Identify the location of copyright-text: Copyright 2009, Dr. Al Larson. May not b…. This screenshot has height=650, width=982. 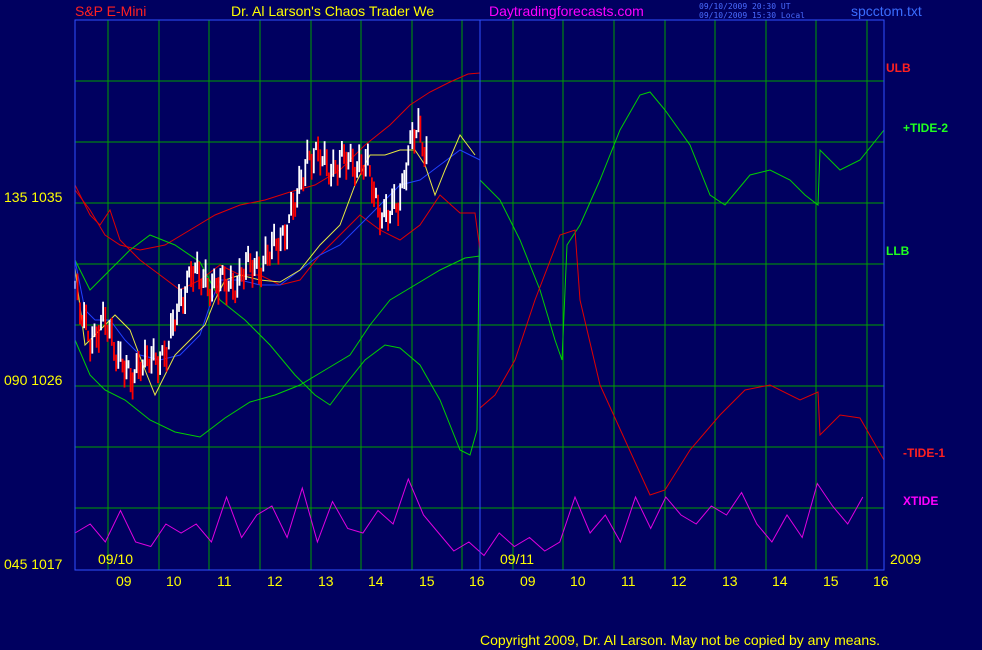
(680, 640).